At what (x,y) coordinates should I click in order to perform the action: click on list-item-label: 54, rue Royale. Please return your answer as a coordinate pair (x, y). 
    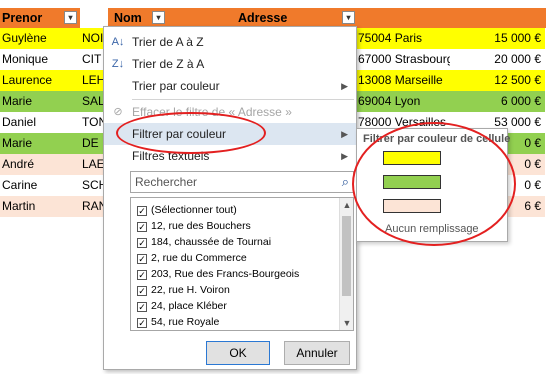
    Looking at the image, I should click on (185, 322).